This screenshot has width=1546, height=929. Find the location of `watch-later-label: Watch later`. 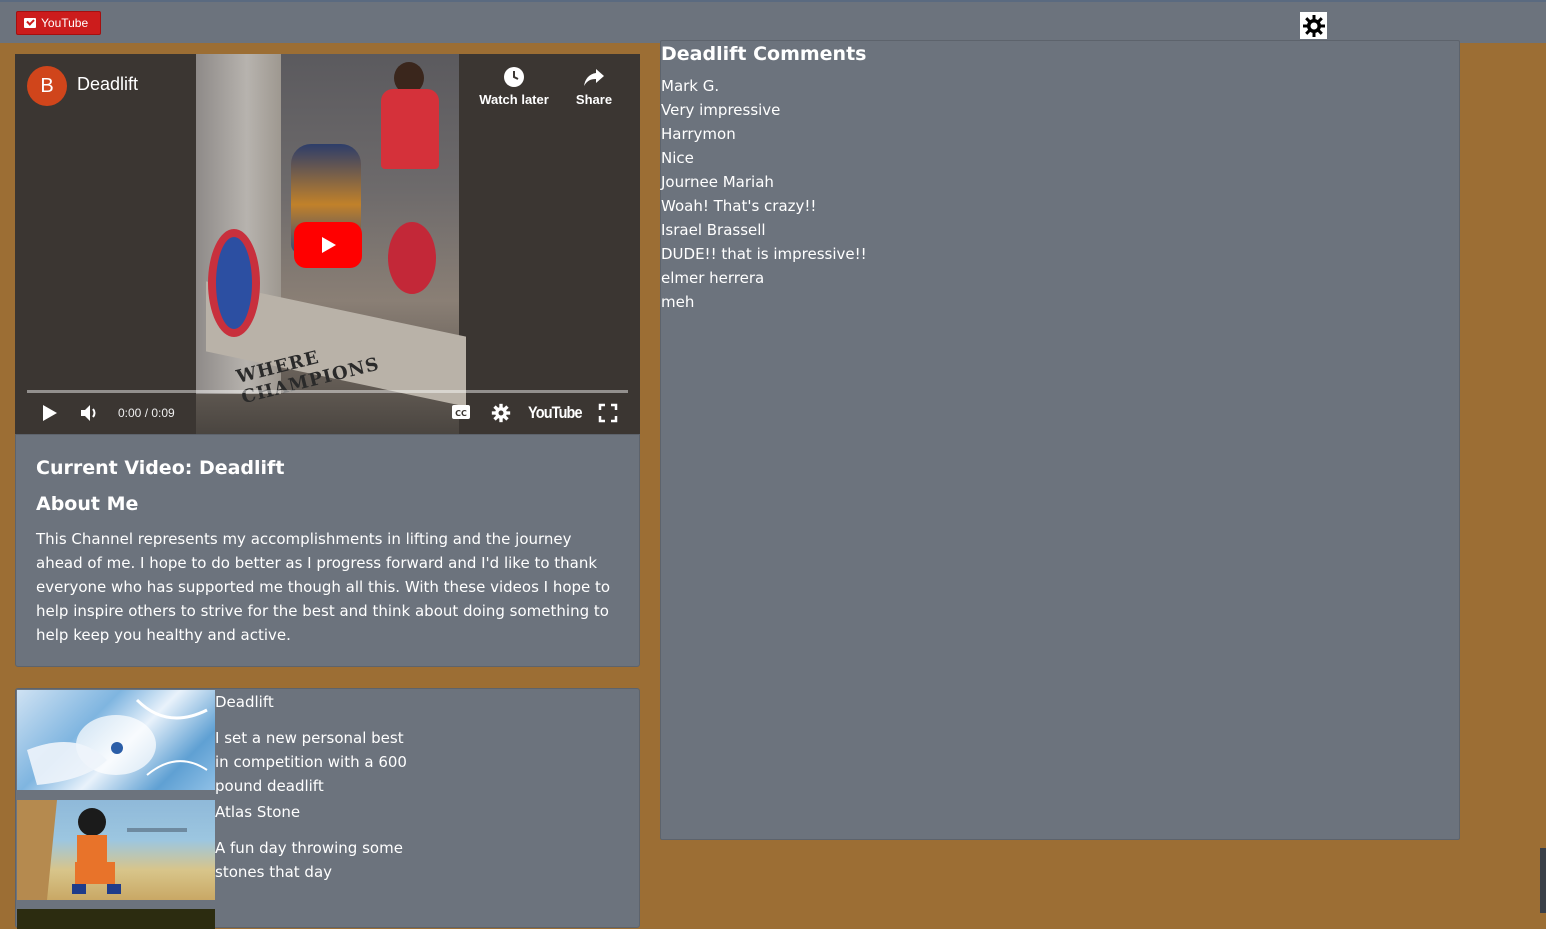

watch-later-label: Watch later is located at coordinates (514, 99).